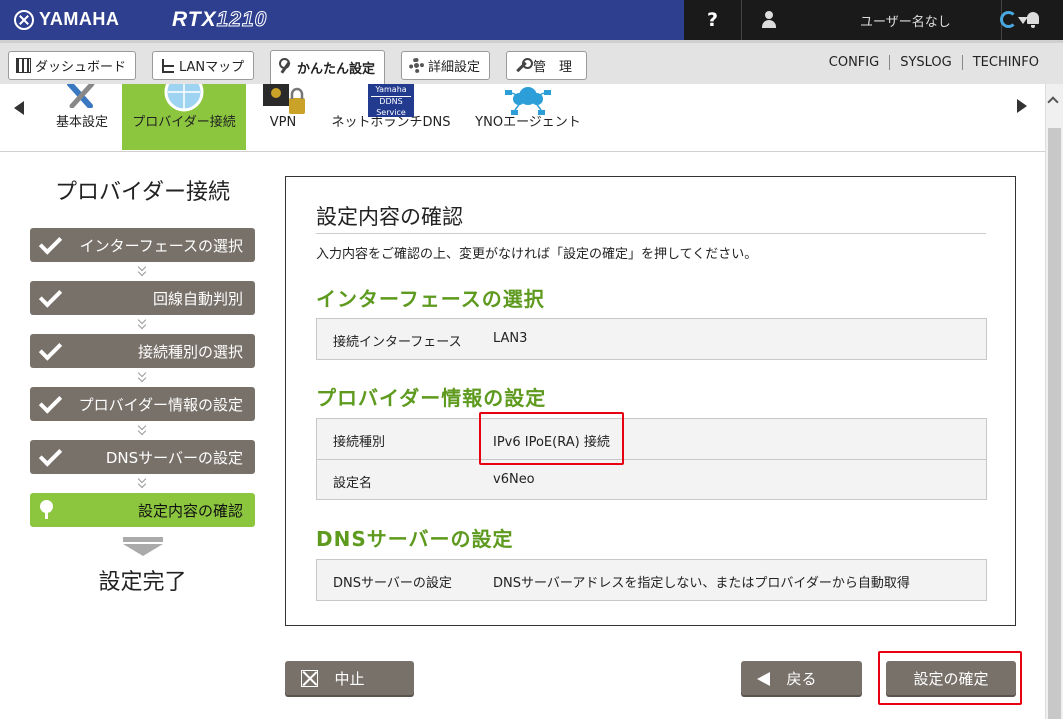 The width and height of the screenshot is (1063, 719). Describe the element at coordinates (1054, 423) in the screenshot. I see `scroll-thumb` at that location.